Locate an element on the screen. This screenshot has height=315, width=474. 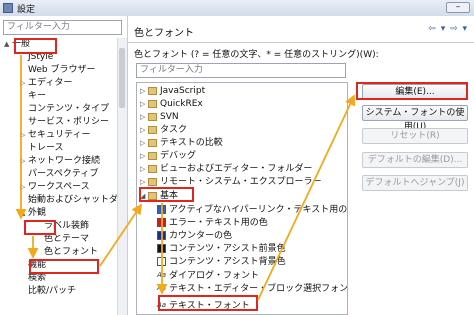
tree-item-counter-color: カウンターの色 is located at coordinates (194, 236).